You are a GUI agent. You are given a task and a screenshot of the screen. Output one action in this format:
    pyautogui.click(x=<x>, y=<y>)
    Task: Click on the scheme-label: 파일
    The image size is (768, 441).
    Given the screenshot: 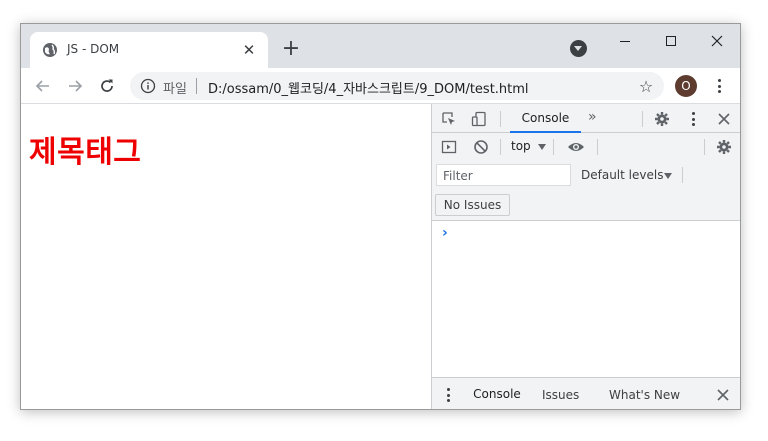 What is the action you would take?
    pyautogui.click(x=175, y=89)
    